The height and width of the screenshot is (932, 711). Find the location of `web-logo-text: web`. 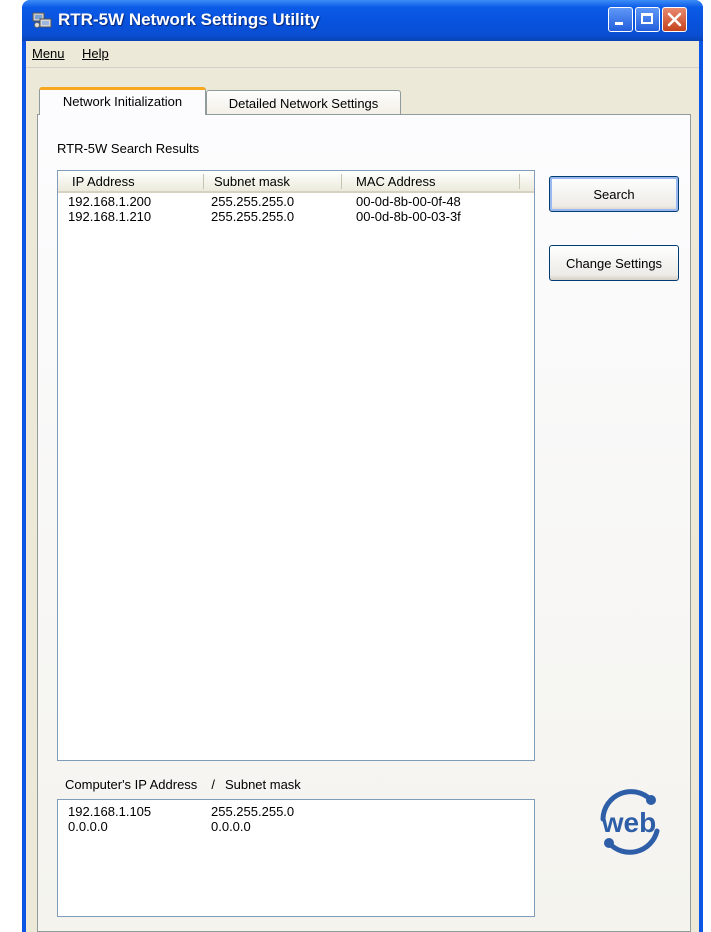

web-logo-text: web is located at coordinates (628, 822).